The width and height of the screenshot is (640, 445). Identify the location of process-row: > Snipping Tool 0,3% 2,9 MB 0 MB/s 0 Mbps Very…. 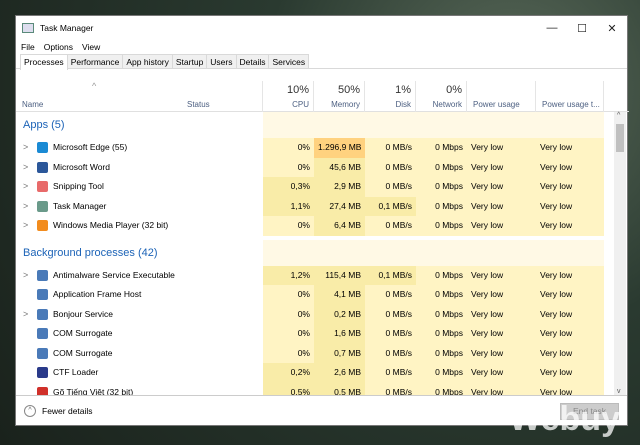
(310, 187).